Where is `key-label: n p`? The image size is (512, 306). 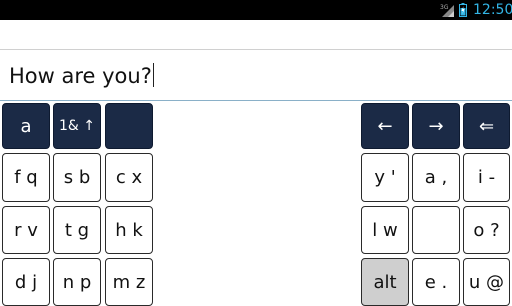 key-label: n p is located at coordinates (77, 282).